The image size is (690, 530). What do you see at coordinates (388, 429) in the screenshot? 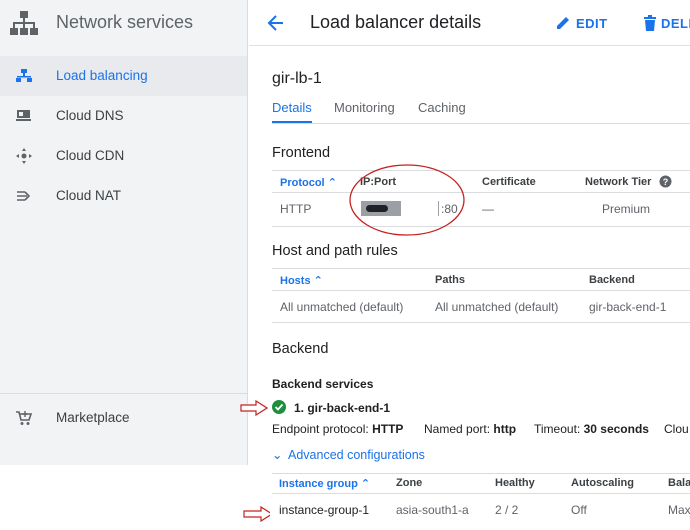
I see `endpoint-protocol-value: HTTP` at bounding box center [388, 429].